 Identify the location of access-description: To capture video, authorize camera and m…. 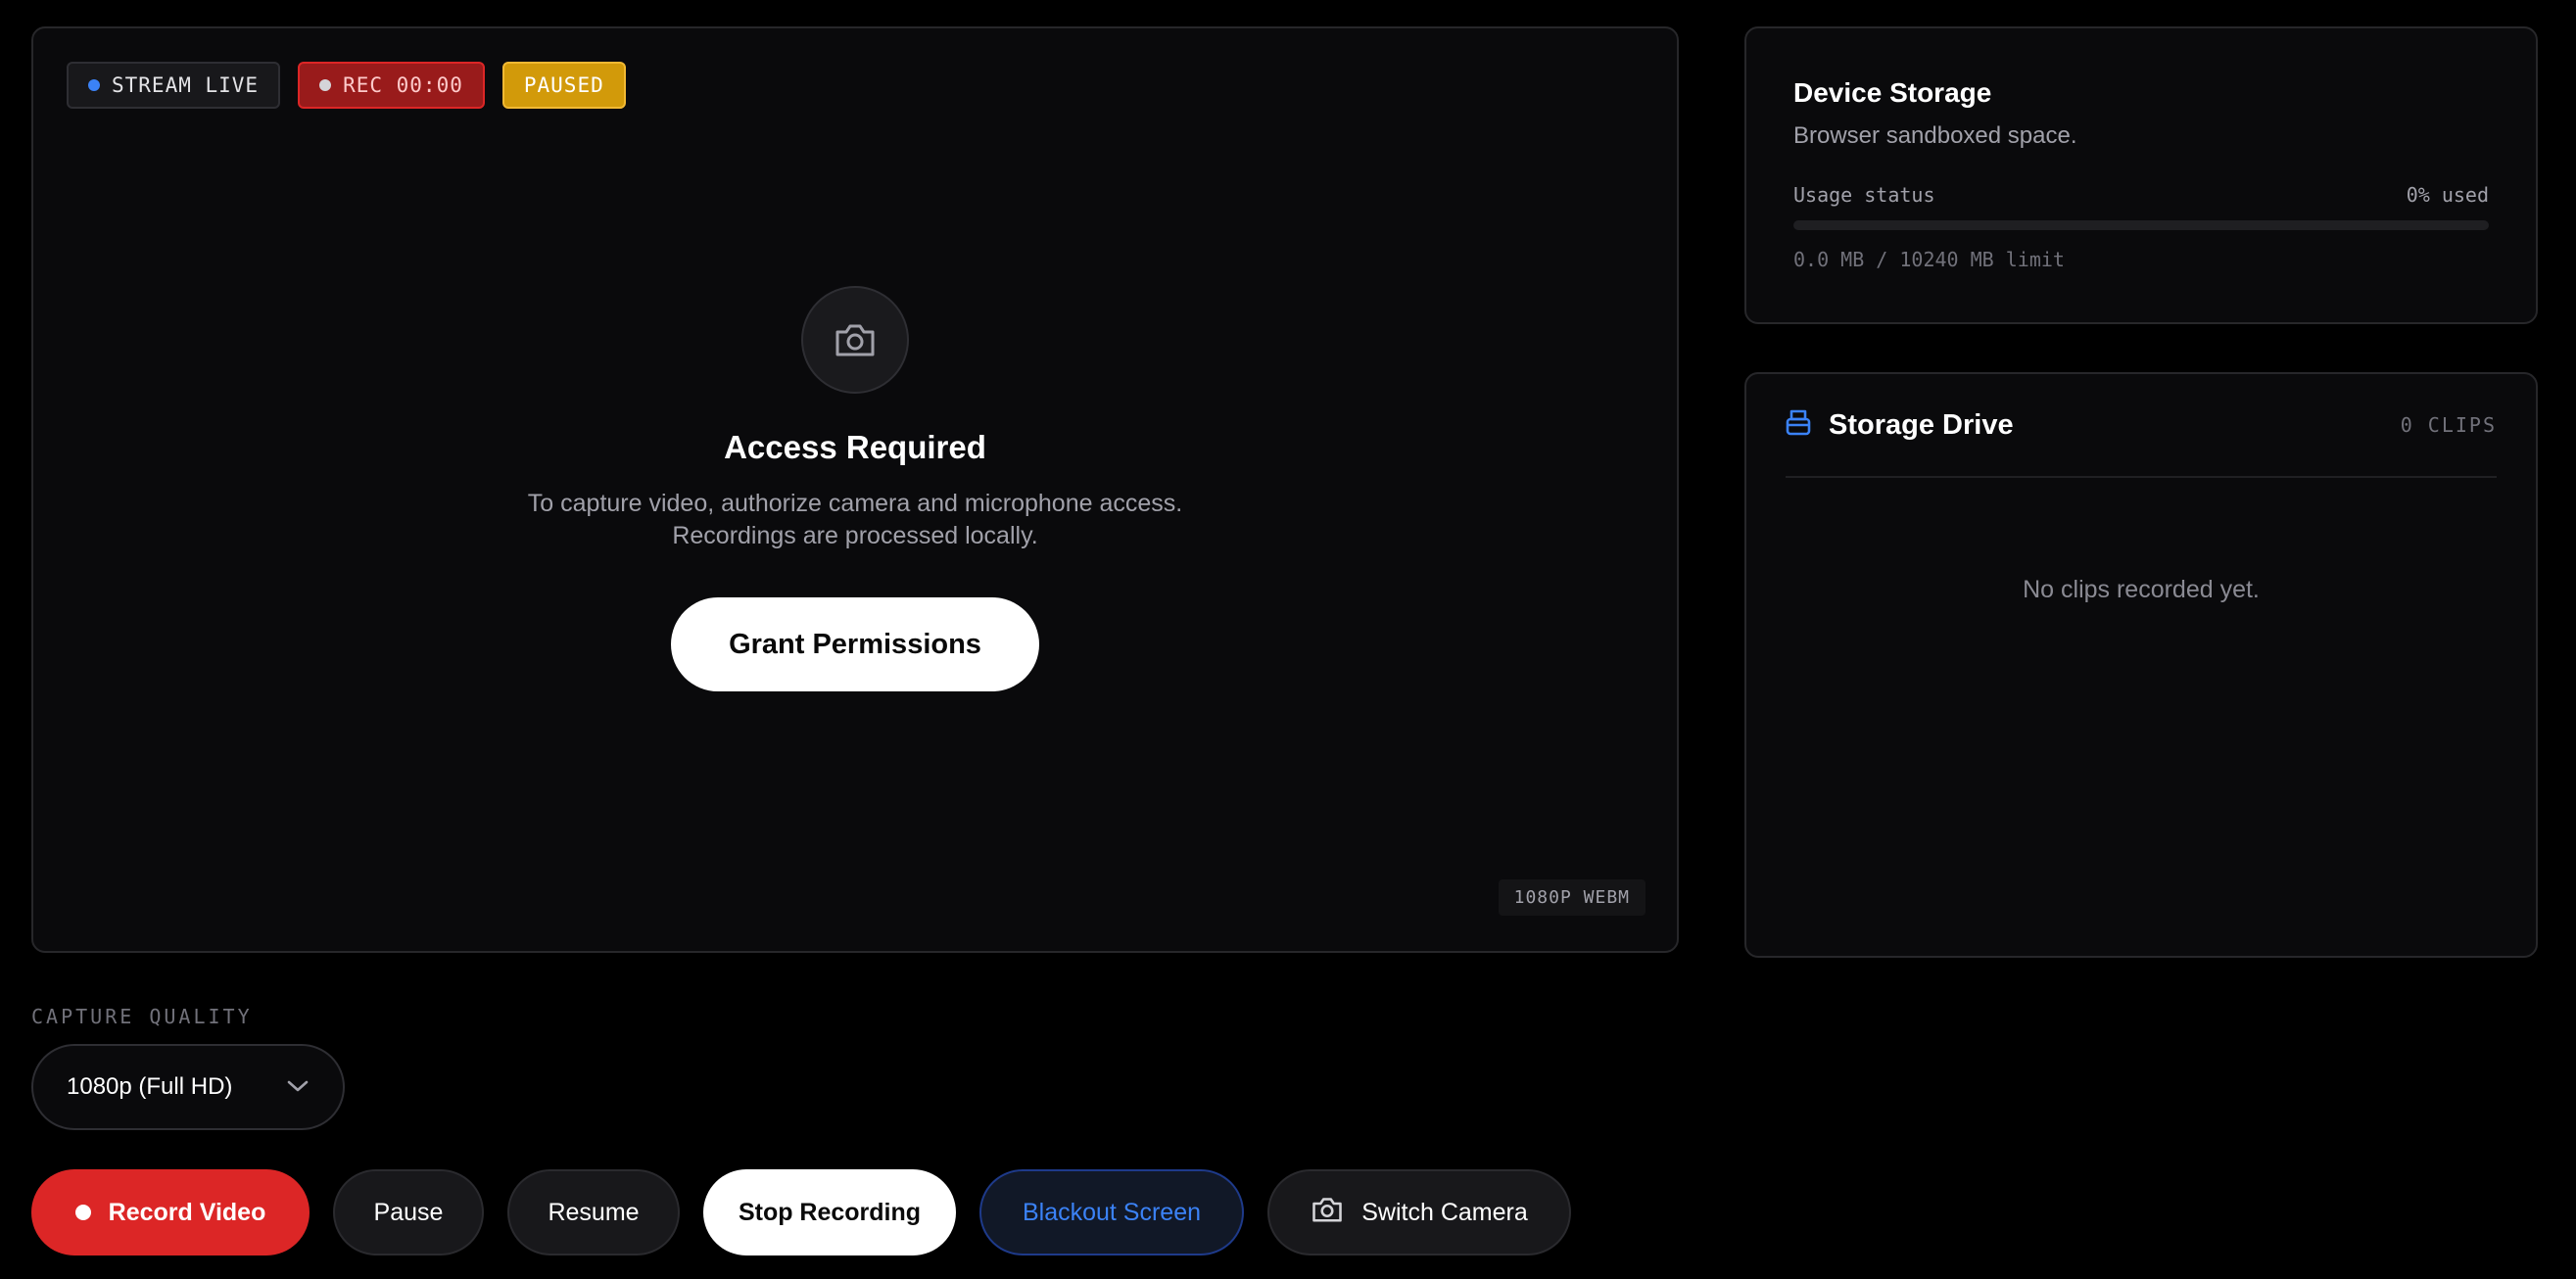
(855, 519).